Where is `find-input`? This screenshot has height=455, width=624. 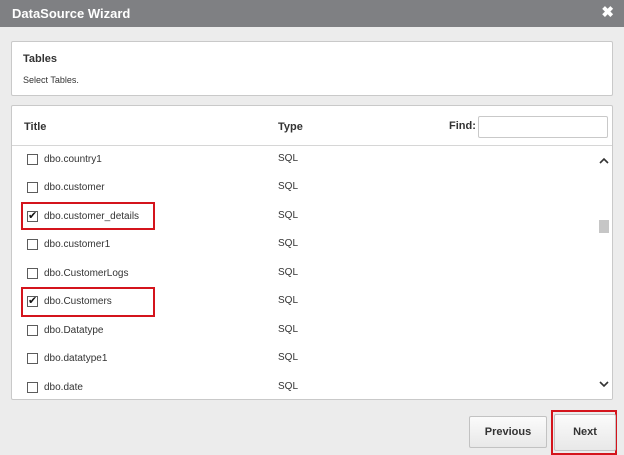
find-input is located at coordinates (543, 127).